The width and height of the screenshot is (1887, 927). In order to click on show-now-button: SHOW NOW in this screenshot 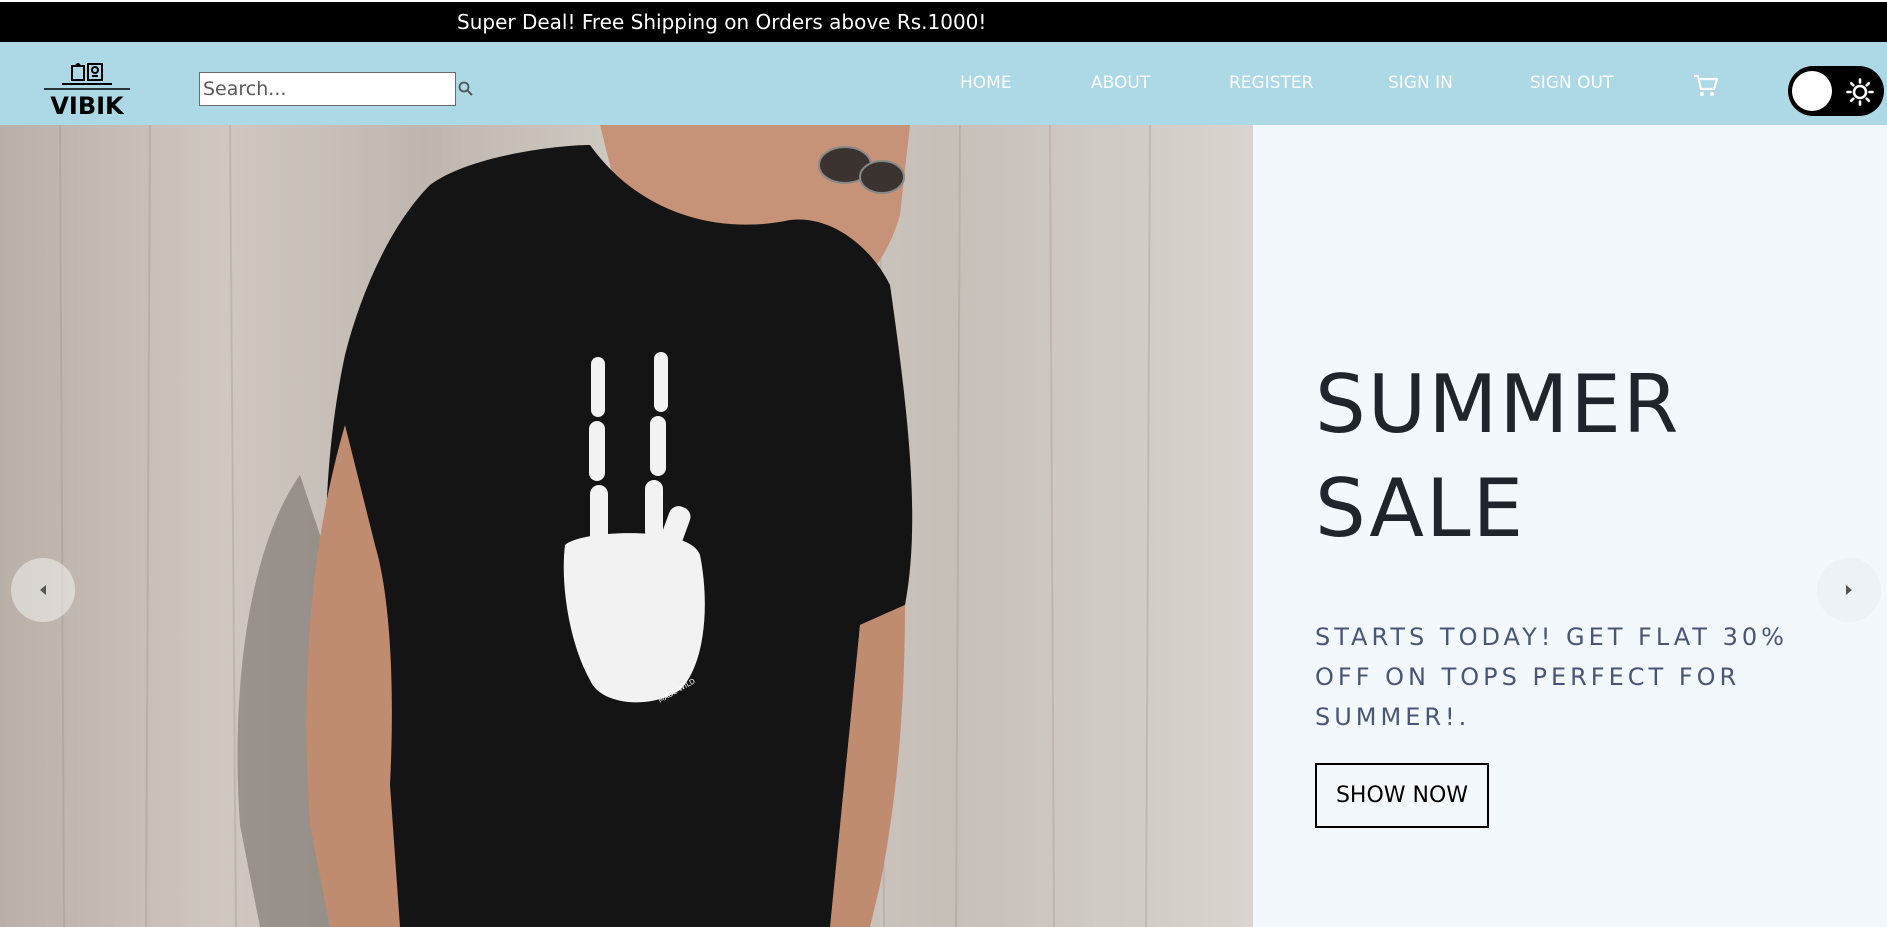, I will do `click(1402, 795)`.